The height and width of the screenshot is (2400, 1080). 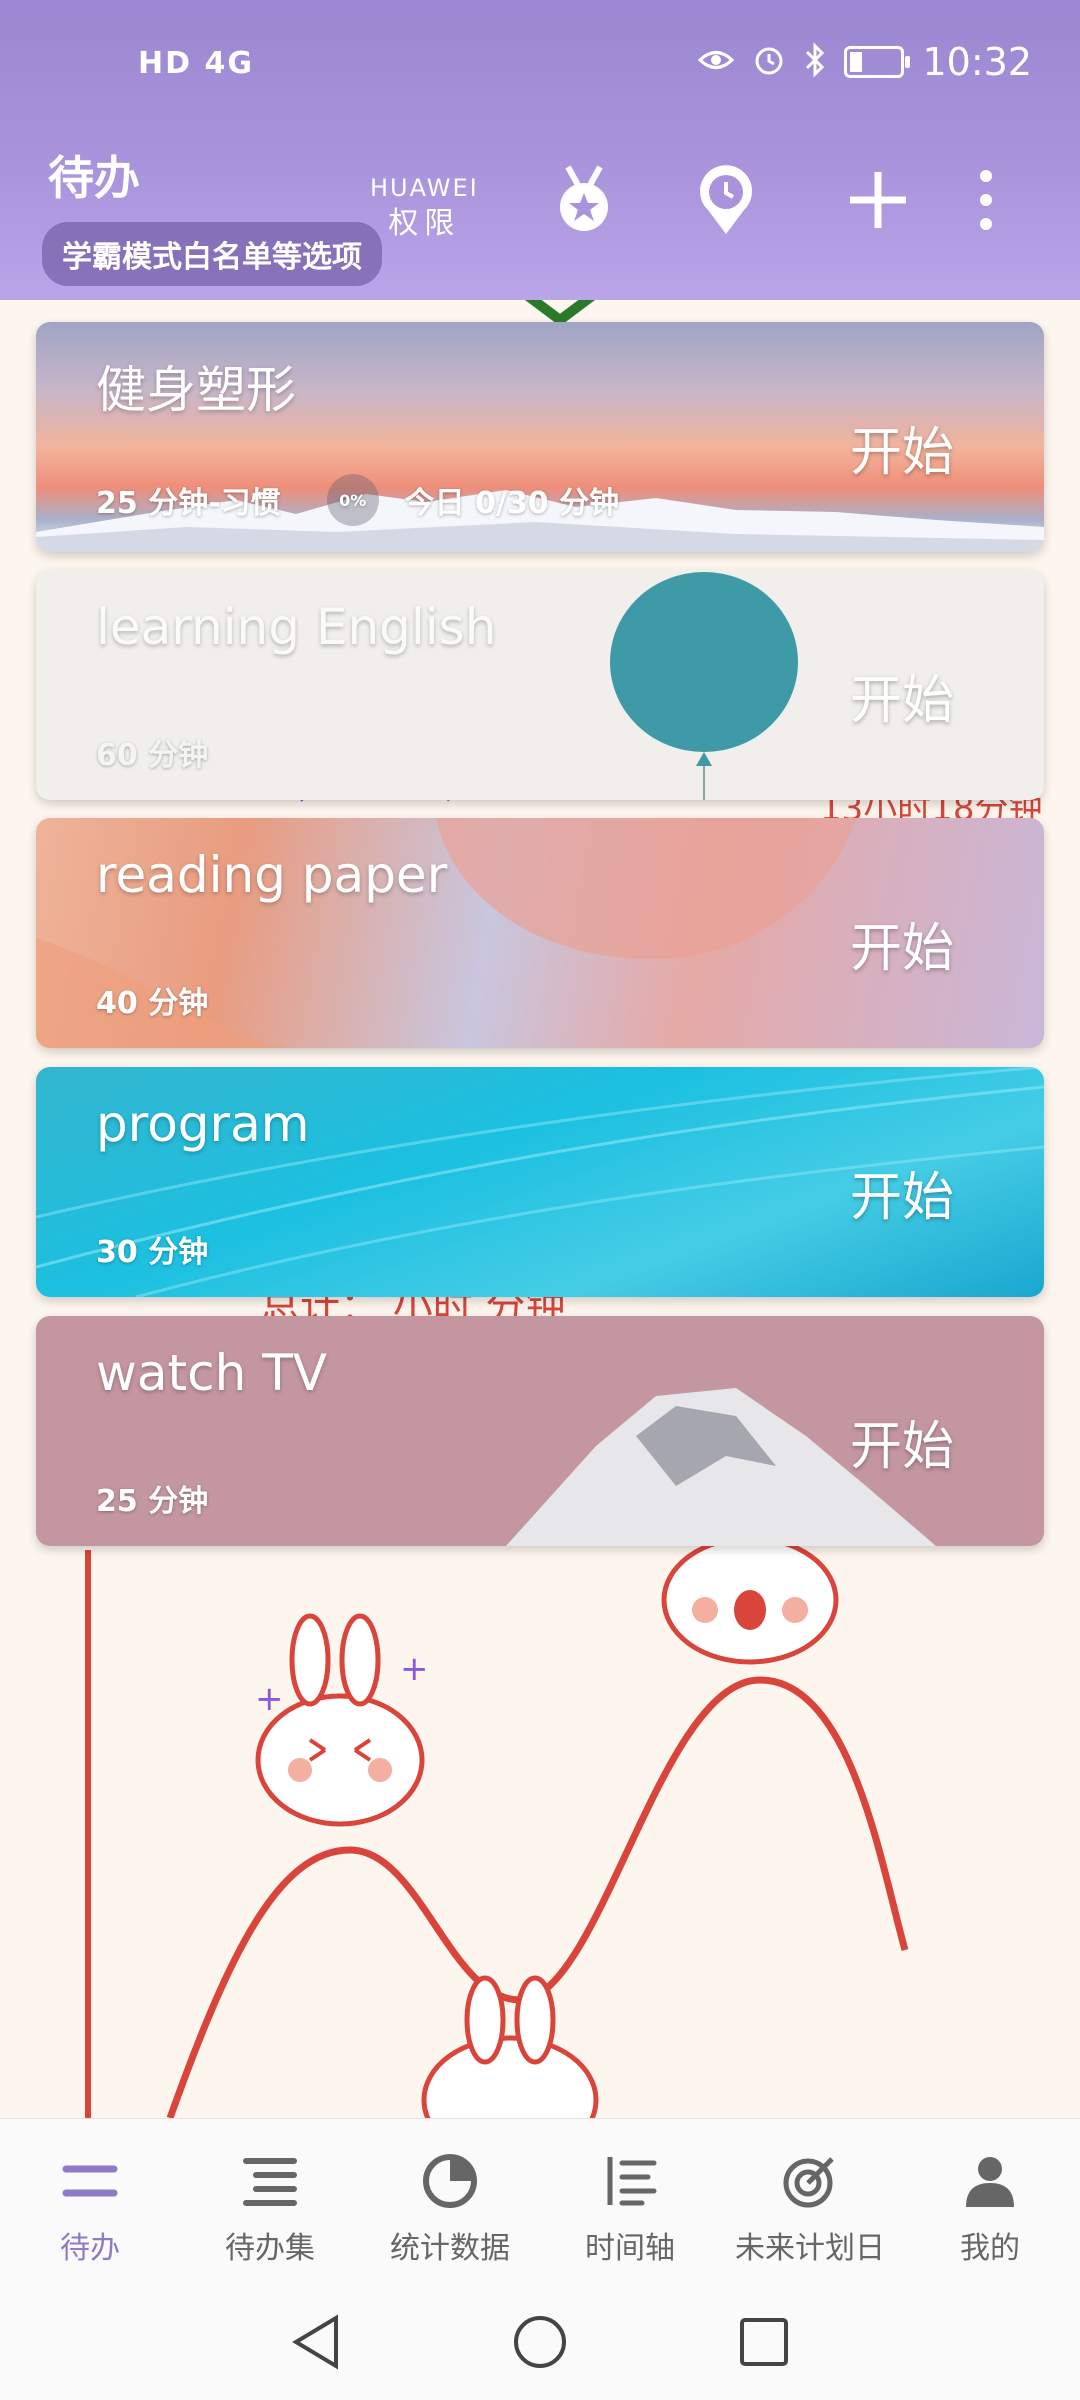 I want to click on network-indicator: HD 4G, so click(x=196, y=63).